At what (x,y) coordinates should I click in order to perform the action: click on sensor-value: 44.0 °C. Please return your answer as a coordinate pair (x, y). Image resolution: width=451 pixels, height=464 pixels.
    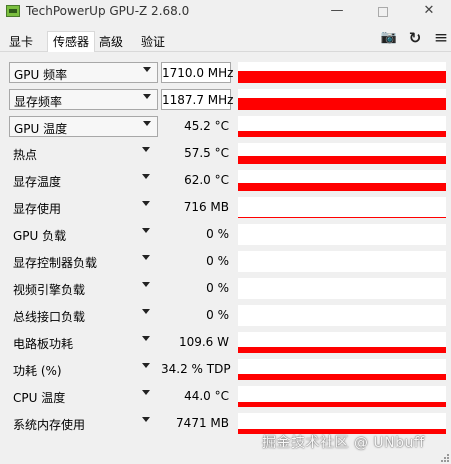
    Looking at the image, I should click on (206, 396).